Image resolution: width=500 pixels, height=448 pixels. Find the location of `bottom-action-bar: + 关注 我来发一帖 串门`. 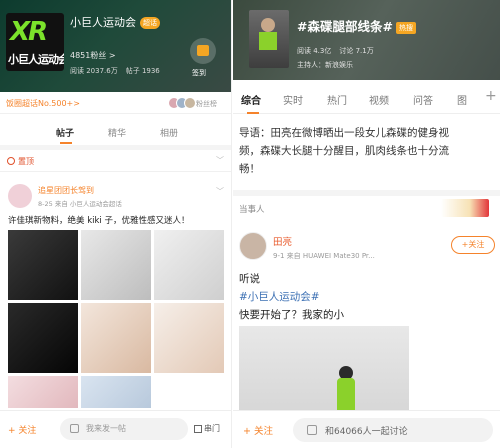

bottom-action-bar: + 关注 我来发一帖 串门 is located at coordinates (115, 429).